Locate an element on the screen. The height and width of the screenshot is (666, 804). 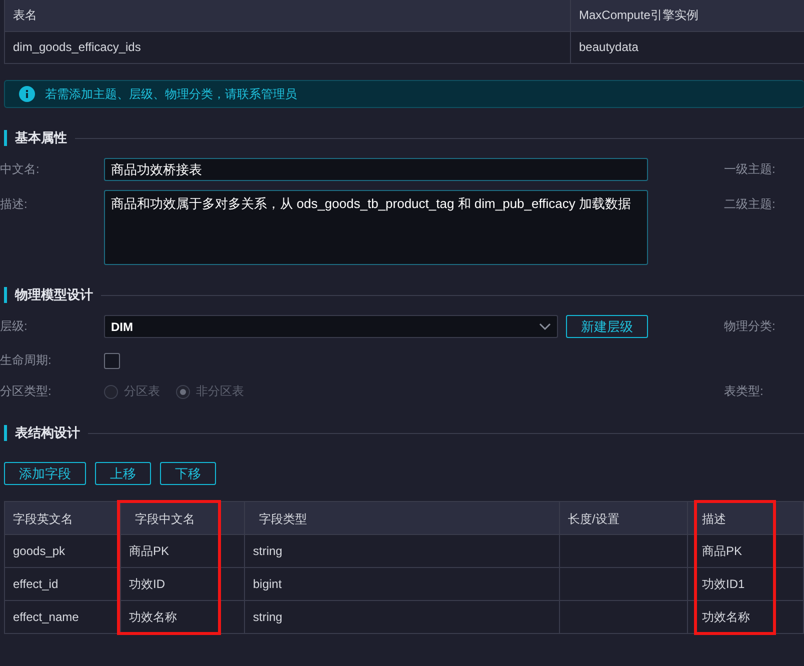
description-field: 商品和功效属于多对多关系，从 ods_goods_tb_product_tag 和 dim_pub_efficacy 加载数据 is located at coordinates (376, 227).